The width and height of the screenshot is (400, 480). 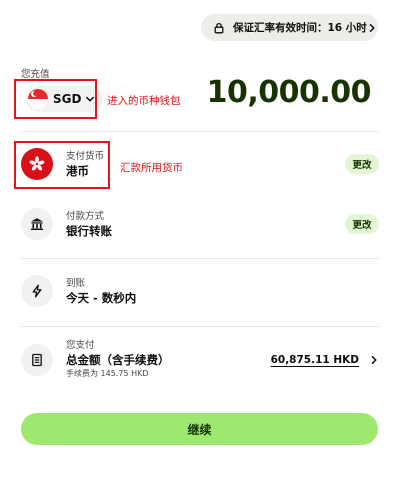 What do you see at coordinates (200, 291) in the screenshot?
I see `arrival-row: 到账 今天 - 数秒内` at bounding box center [200, 291].